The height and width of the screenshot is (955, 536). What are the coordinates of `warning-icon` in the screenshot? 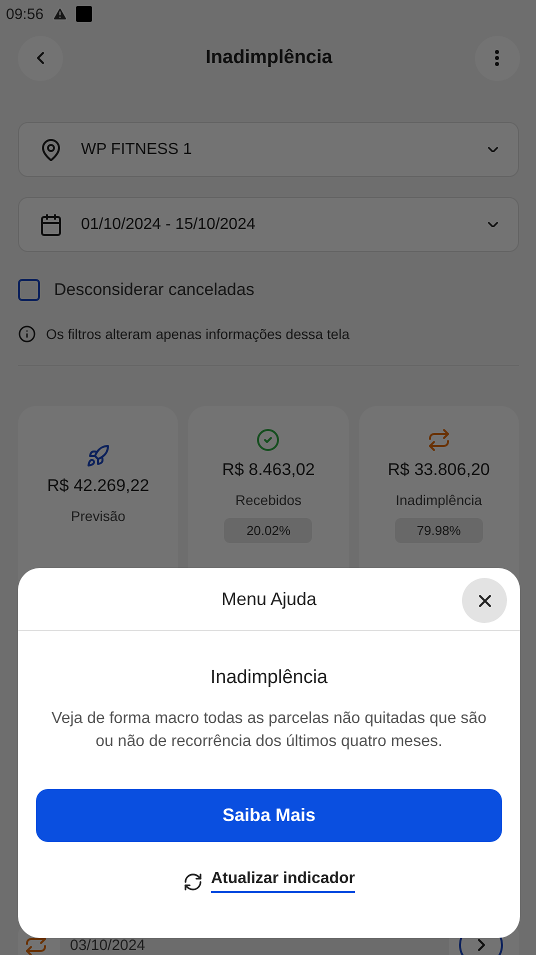 It's located at (60, 14).